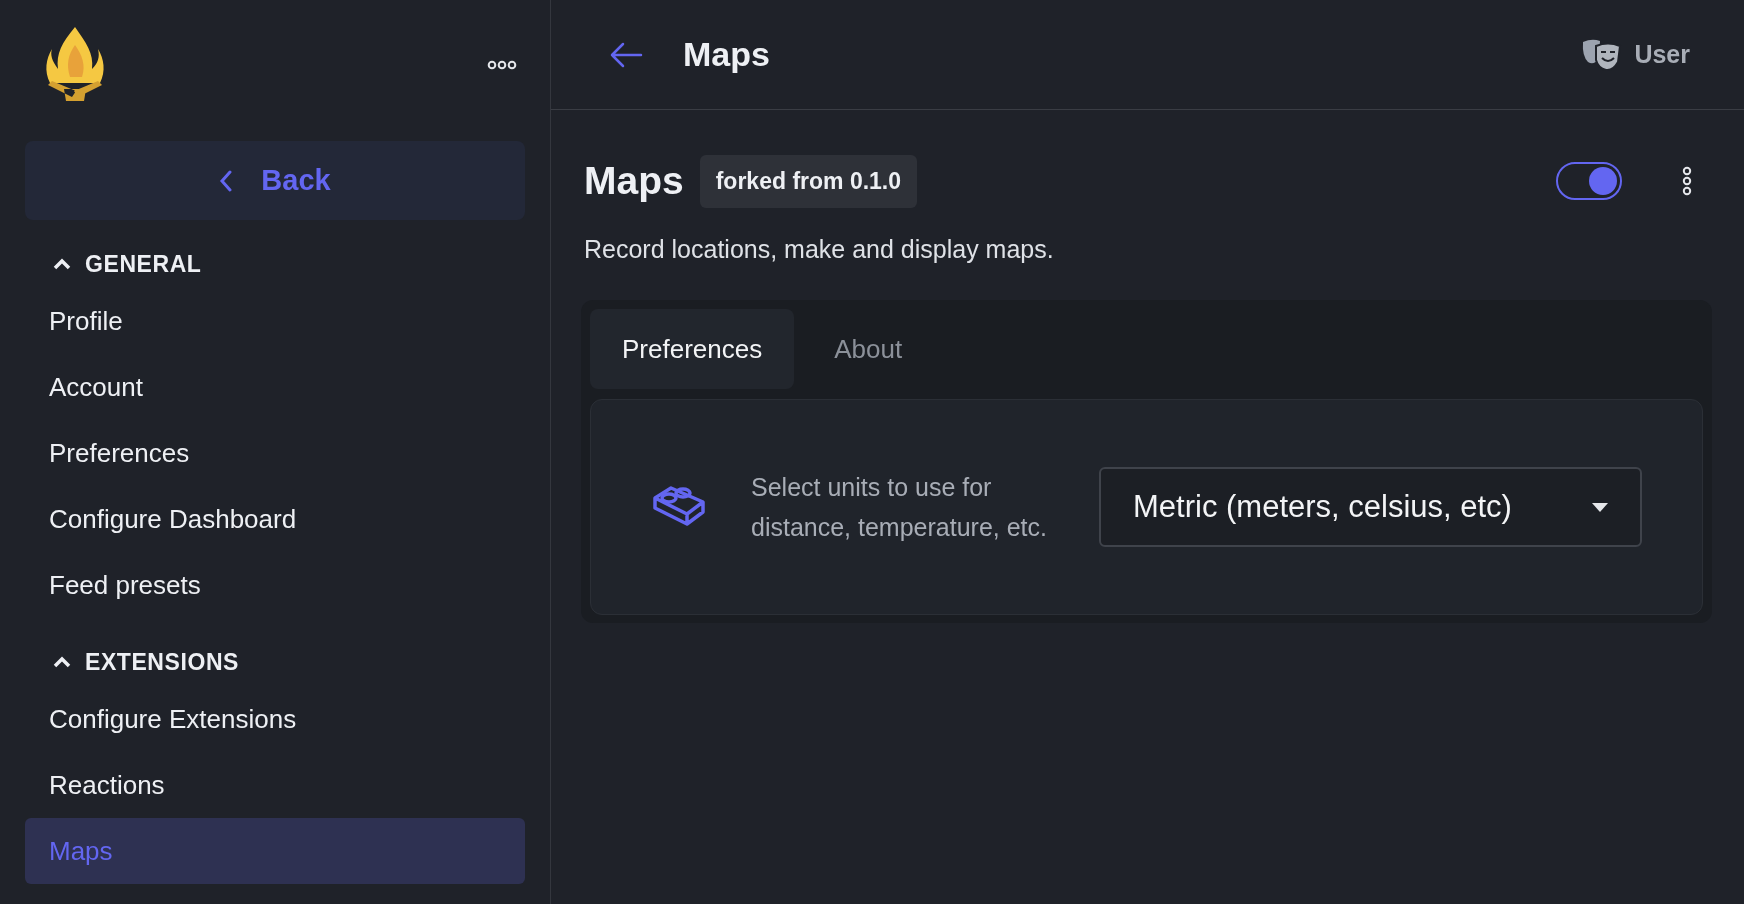 This screenshot has width=1744, height=904. Describe the element at coordinates (692, 349) in the screenshot. I see `tab: Preferences` at that location.